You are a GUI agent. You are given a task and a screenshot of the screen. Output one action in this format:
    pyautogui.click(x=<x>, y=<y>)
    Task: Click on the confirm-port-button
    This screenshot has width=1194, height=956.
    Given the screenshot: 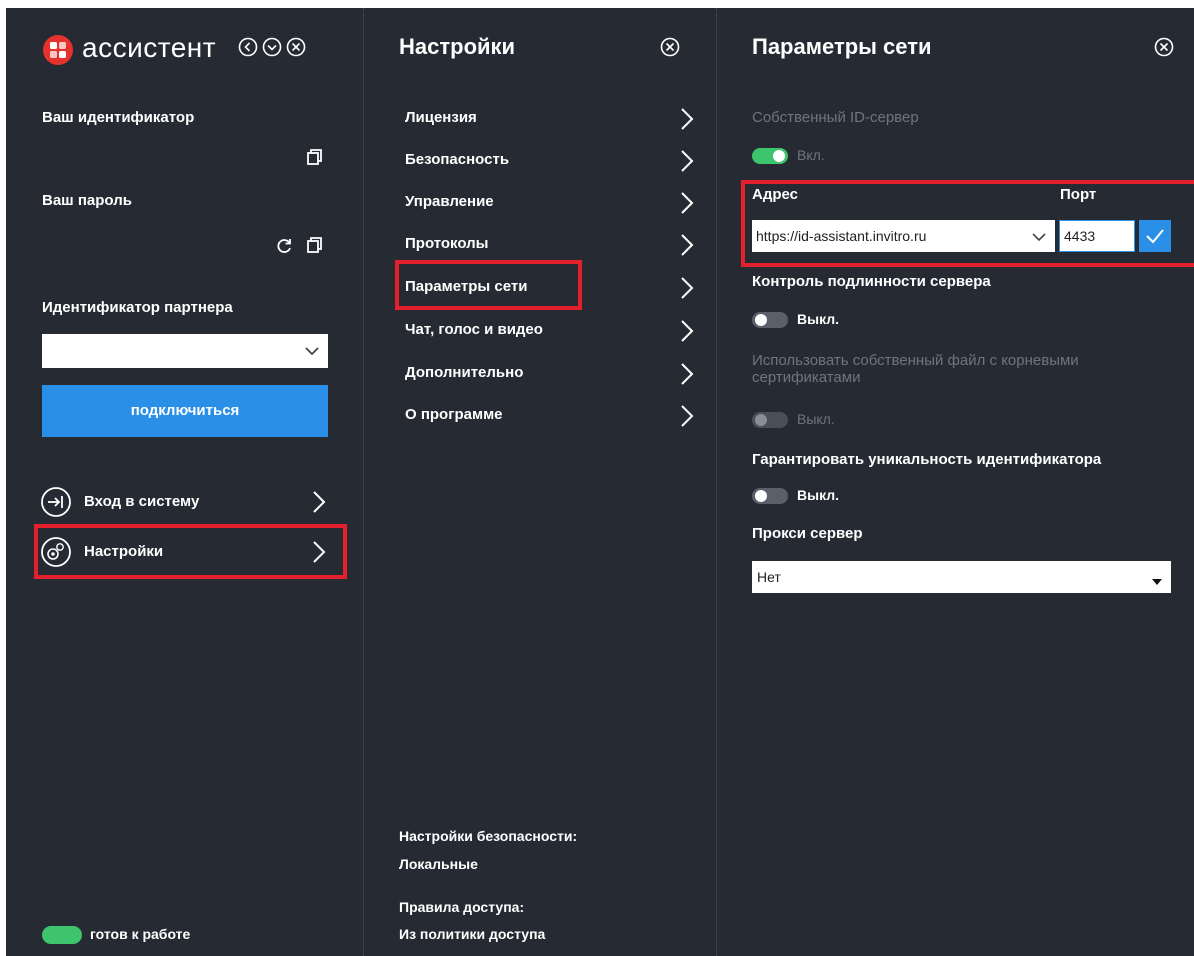 What is the action you would take?
    pyautogui.click(x=1155, y=236)
    